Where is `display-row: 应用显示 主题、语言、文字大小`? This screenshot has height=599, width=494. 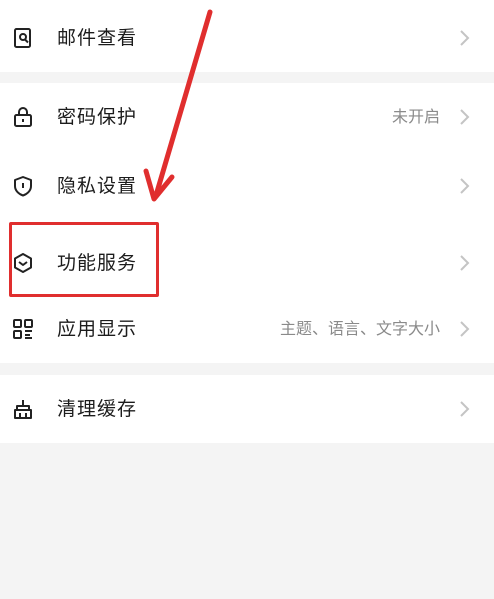 display-row: 应用显示 主题、语言、文字大小 is located at coordinates (247, 329).